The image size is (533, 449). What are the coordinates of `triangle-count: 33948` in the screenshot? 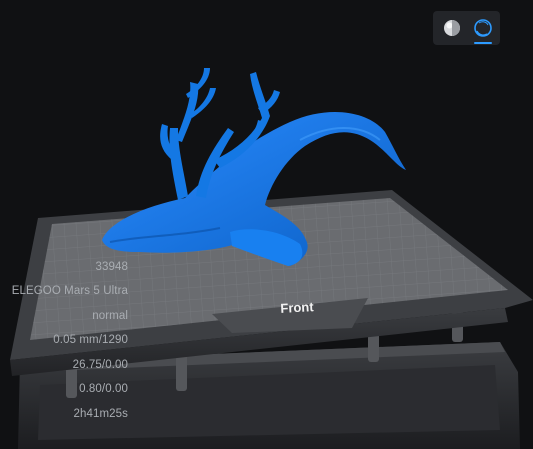 It's located at (111, 267).